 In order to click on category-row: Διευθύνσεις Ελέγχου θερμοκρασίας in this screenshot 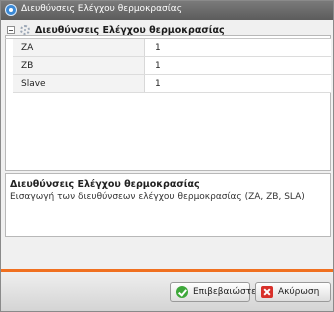, I will do `click(168, 30)`.